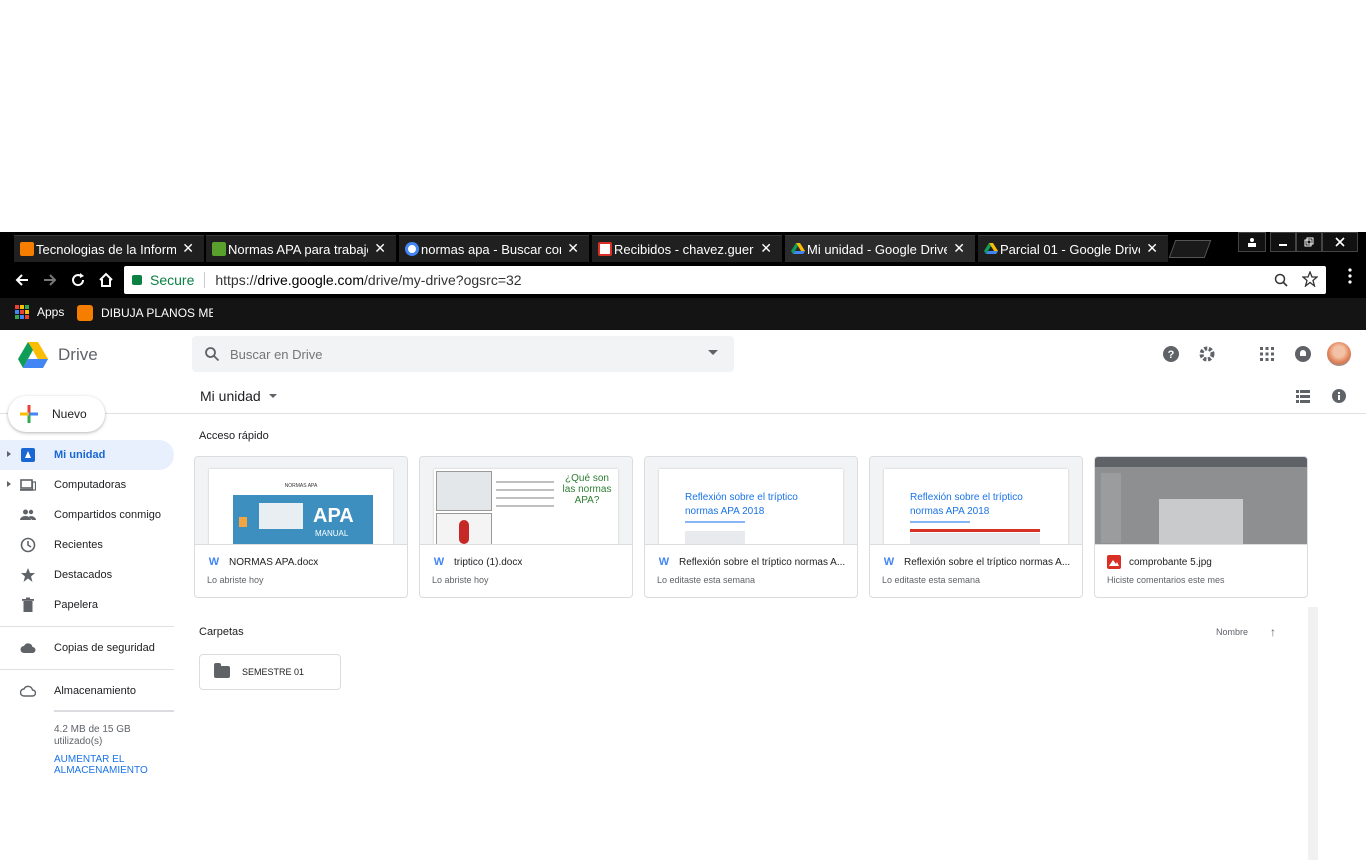 This screenshot has width=1366, height=860. What do you see at coordinates (212, 354) in the screenshot?
I see `search-icon` at bounding box center [212, 354].